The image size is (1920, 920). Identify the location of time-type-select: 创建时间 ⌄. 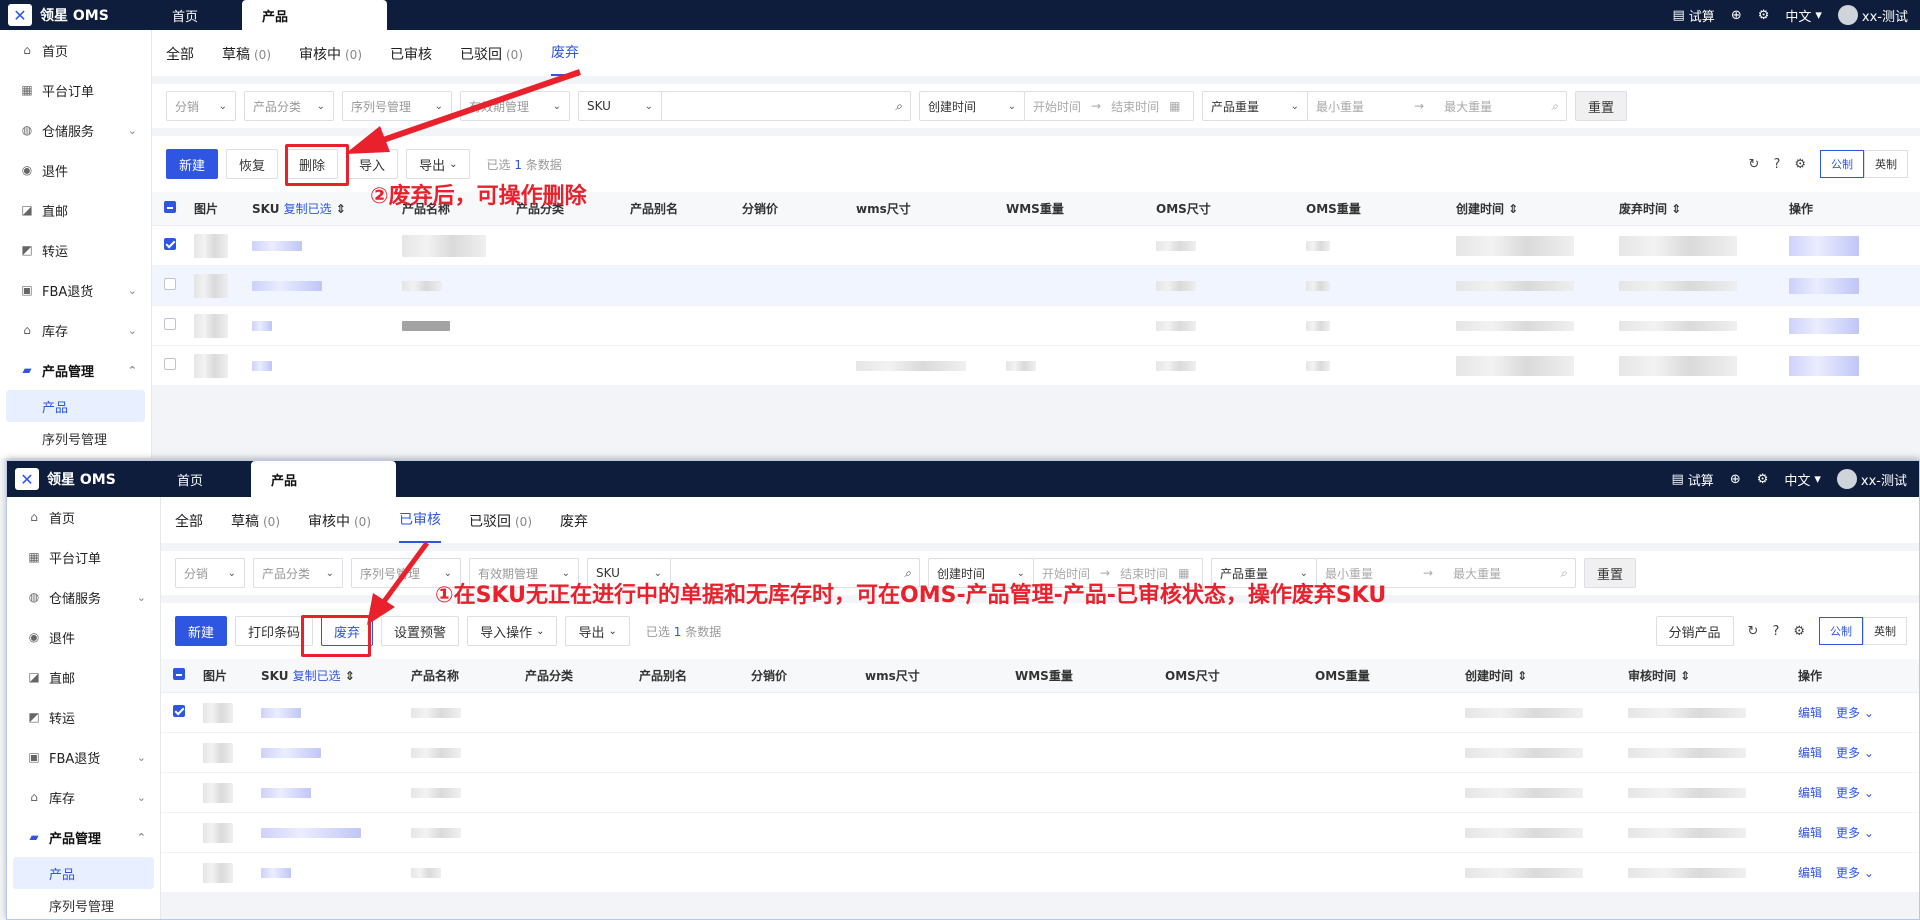
(972, 106).